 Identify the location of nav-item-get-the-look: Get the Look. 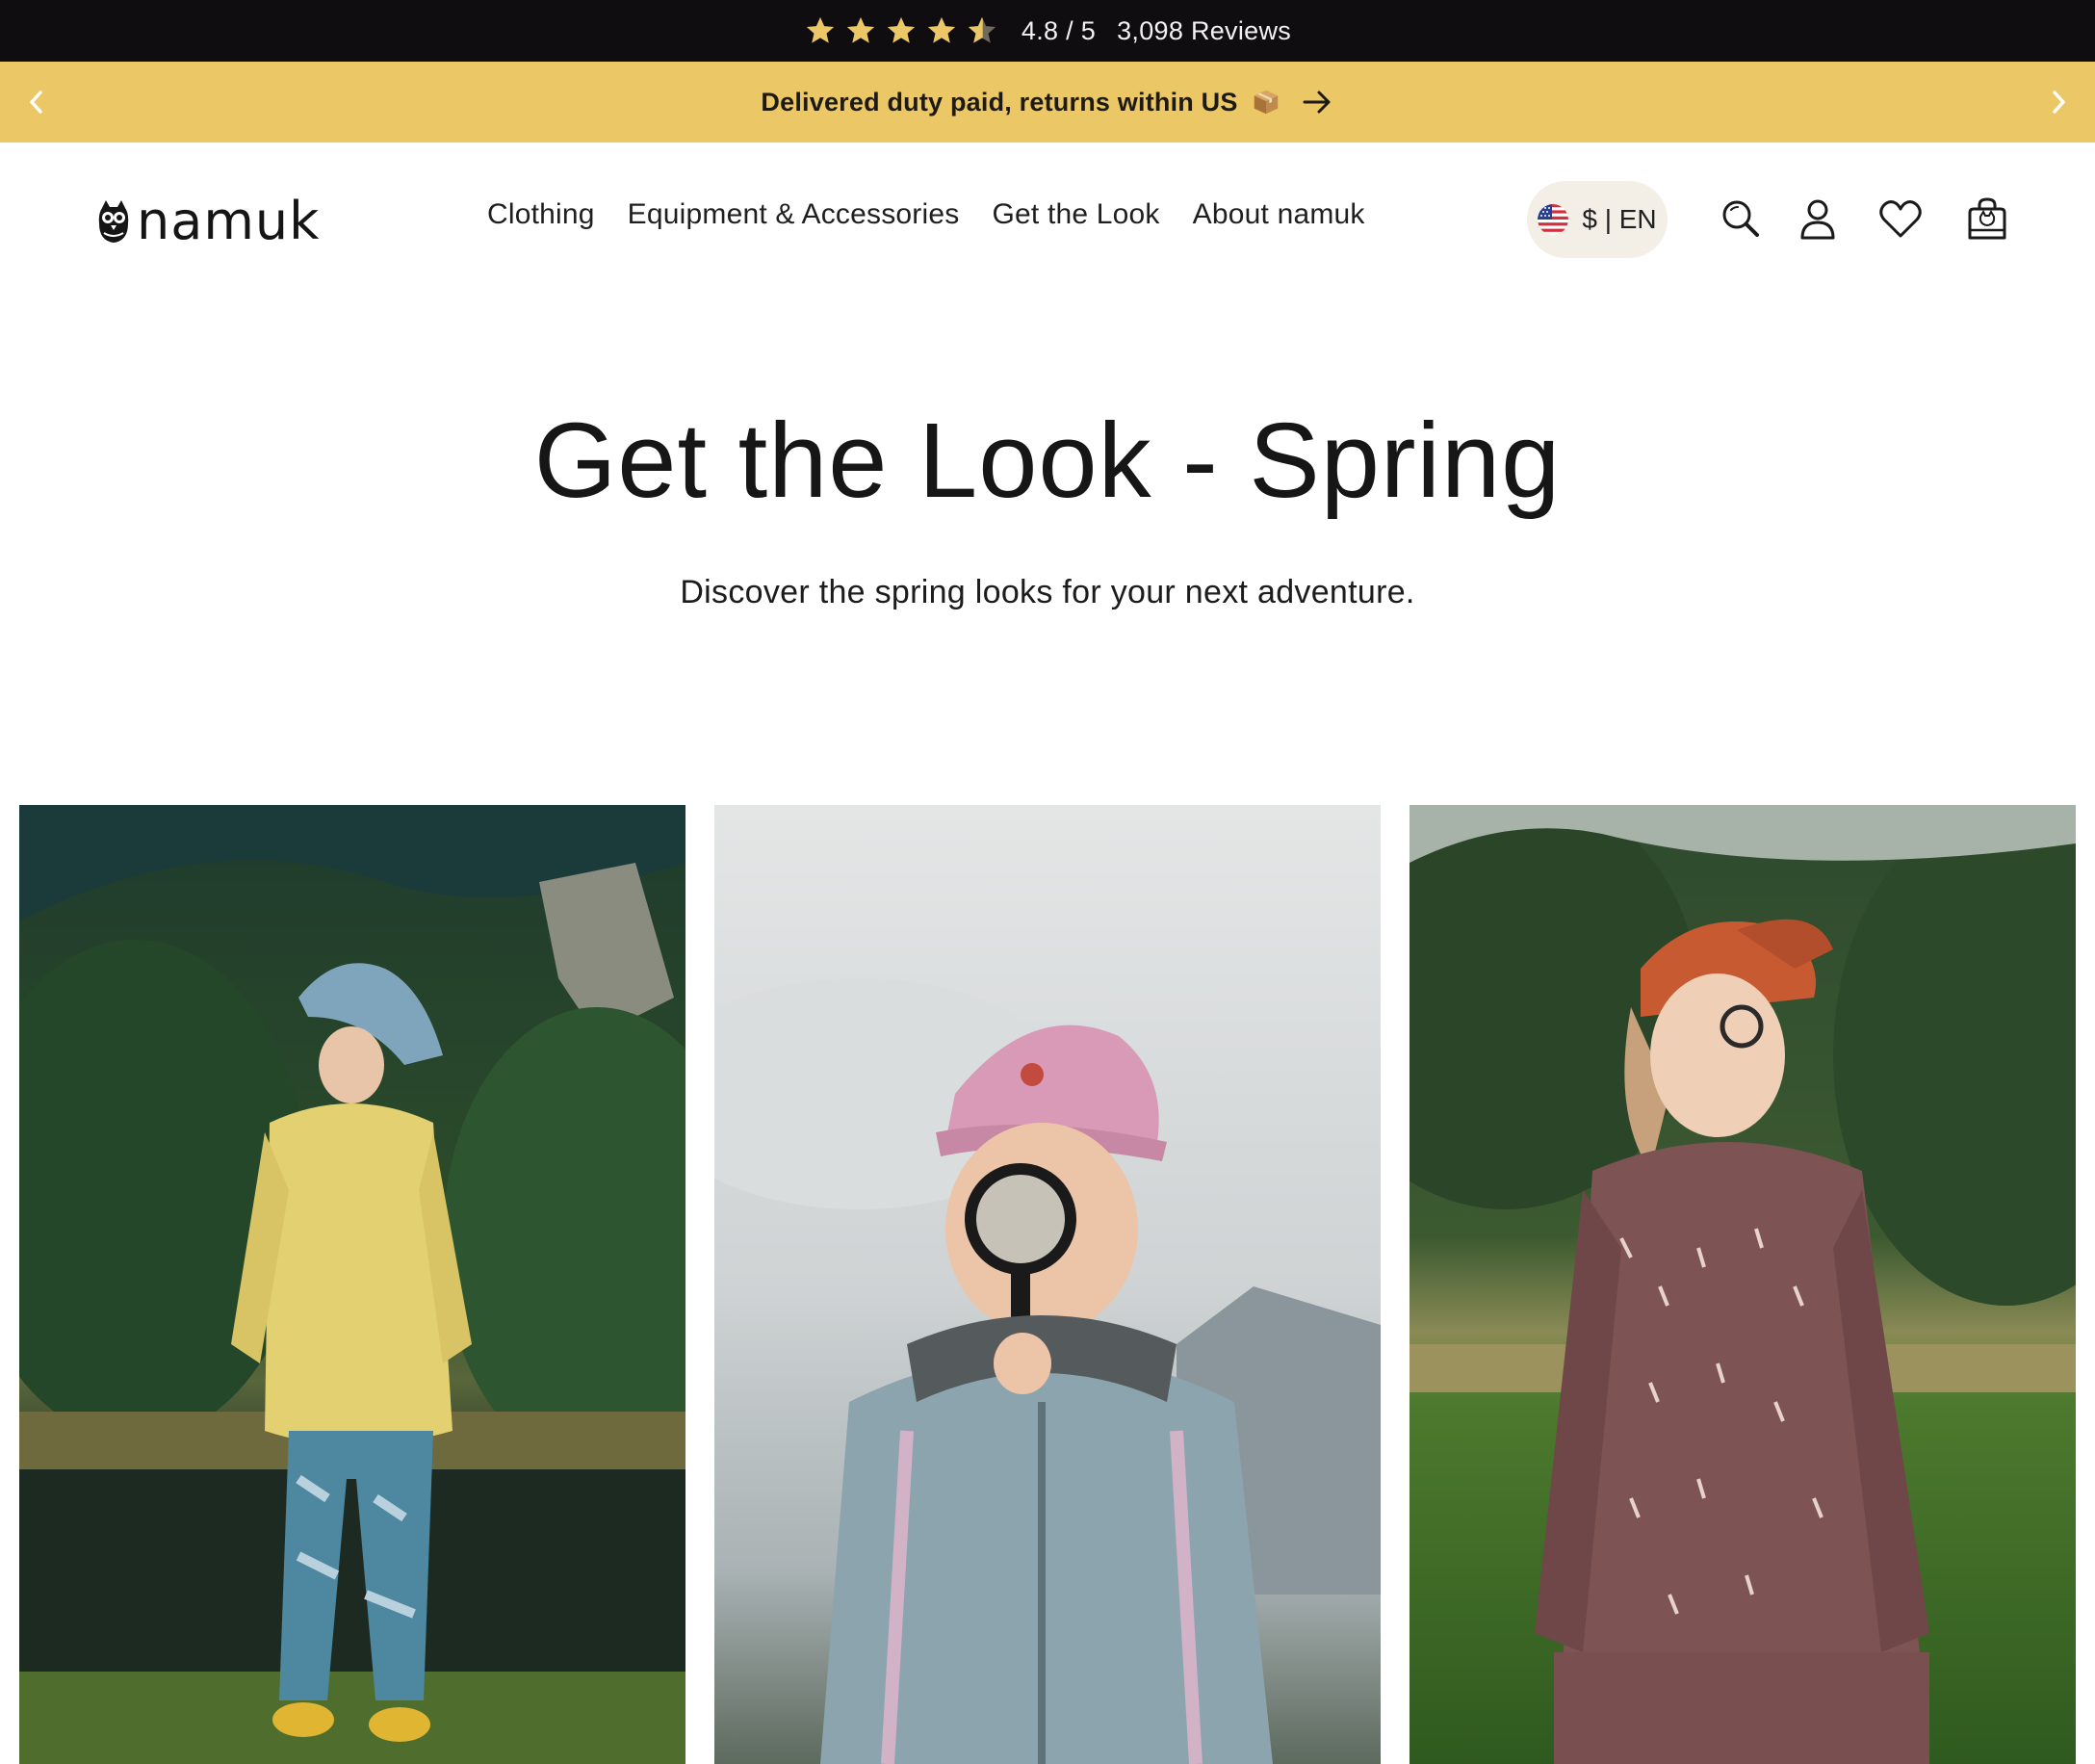
(1075, 214).